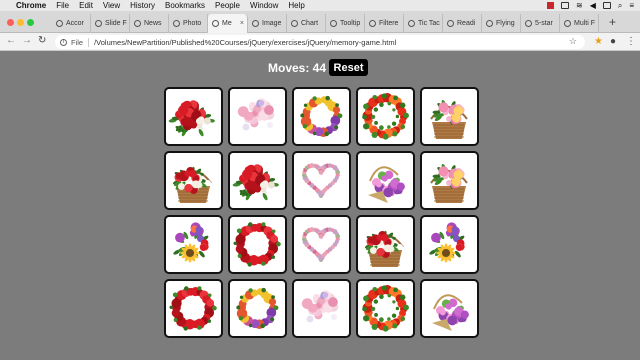 The height and width of the screenshot is (360, 640). What do you see at coordinates (613, 41) in the screenshot?
I see `profile-icon: ●` at bounding box center [613, 41].